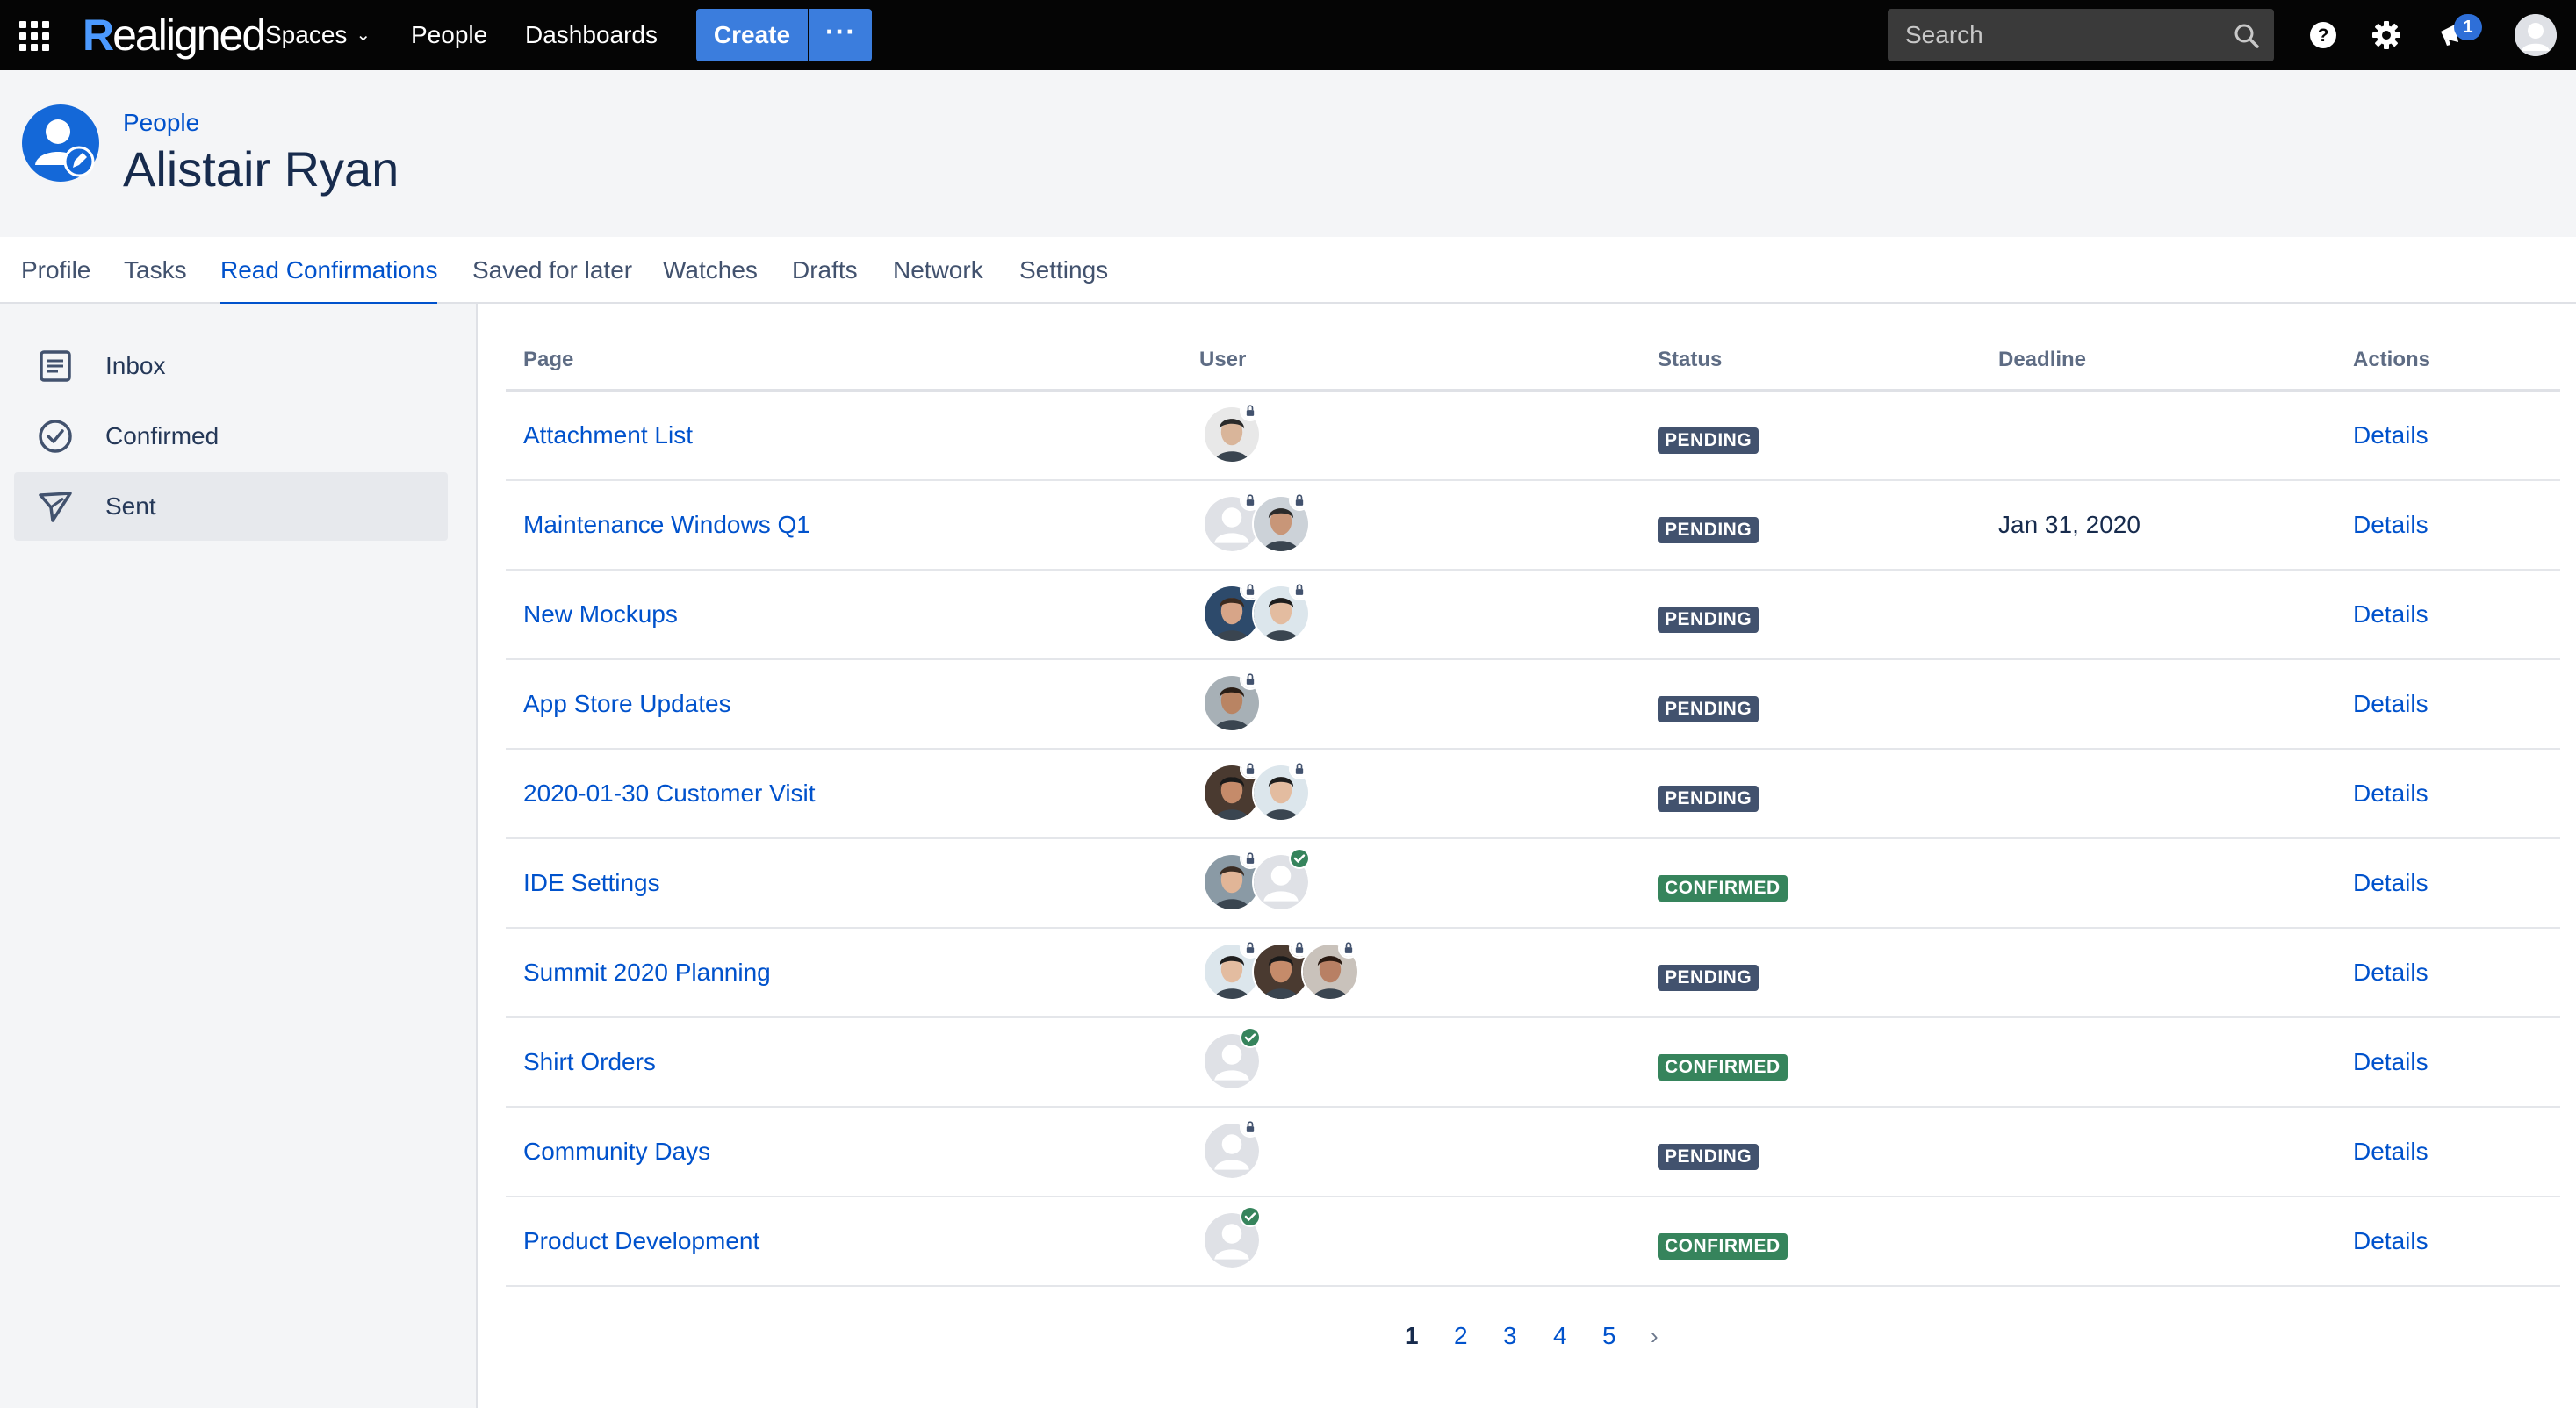 This screenshot has height=1408, width=2576. What do you see at coordinates (329, 271) in the screenshot?
I see `tab-read-confirmations: Read Confirmations` at bounding box center [329, 271].